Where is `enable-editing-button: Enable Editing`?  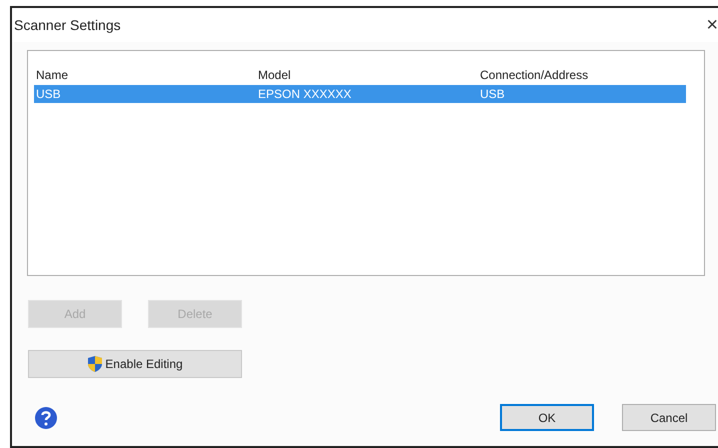 enable-editing-button: Enable Editing is located at coordinates (135, 364).